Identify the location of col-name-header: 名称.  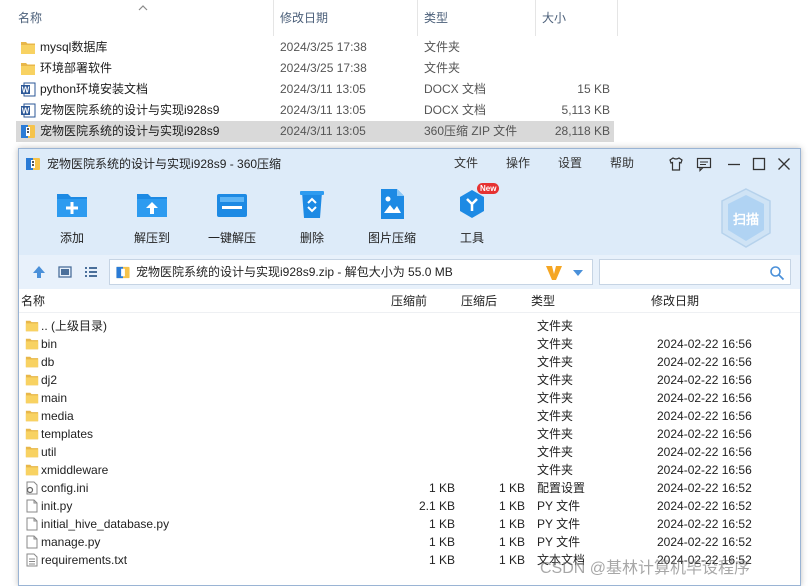
(33, 301).